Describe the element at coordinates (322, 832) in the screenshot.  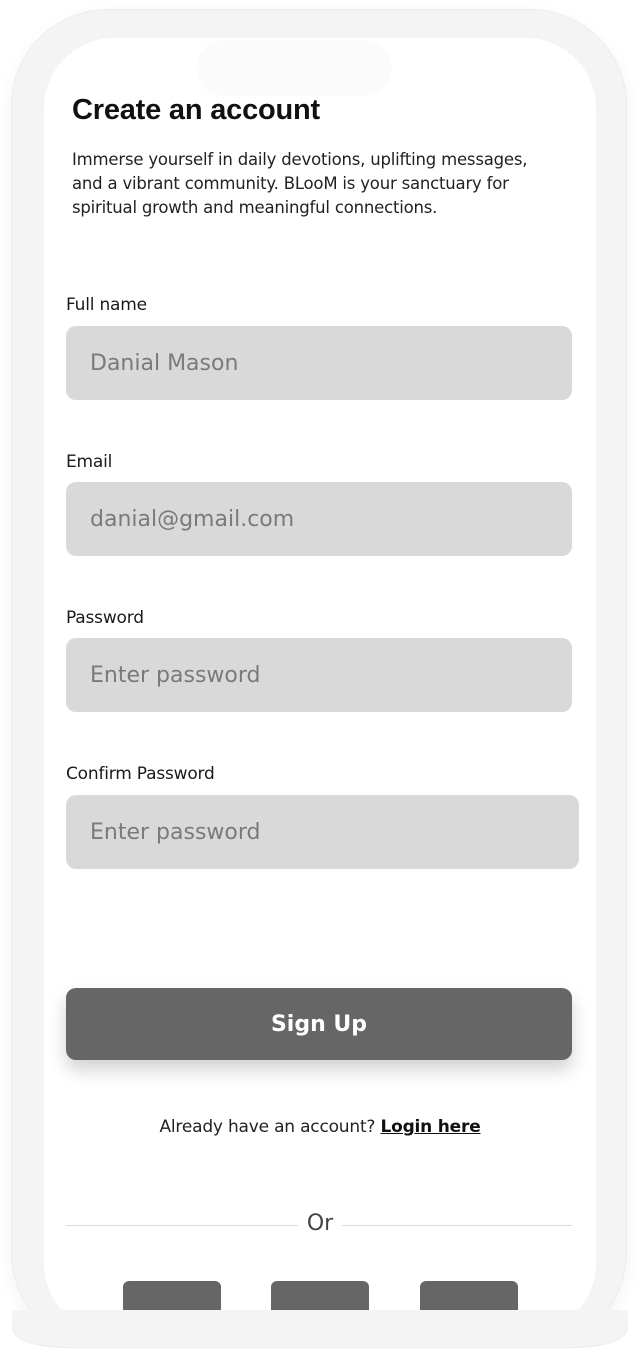
I see `confirm-password-input` at that location.